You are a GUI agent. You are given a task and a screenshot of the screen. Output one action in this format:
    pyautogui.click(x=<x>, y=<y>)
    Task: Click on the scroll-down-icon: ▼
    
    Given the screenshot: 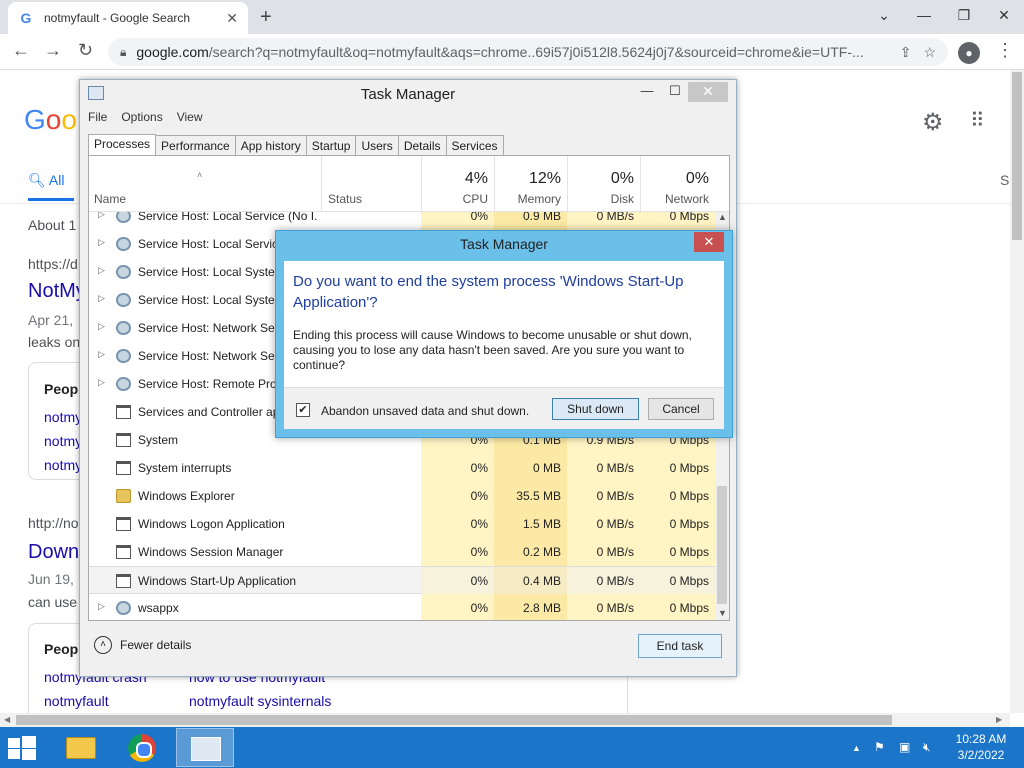 What is the action you would take?
    pyautogui.click(x=722, y=613)
    